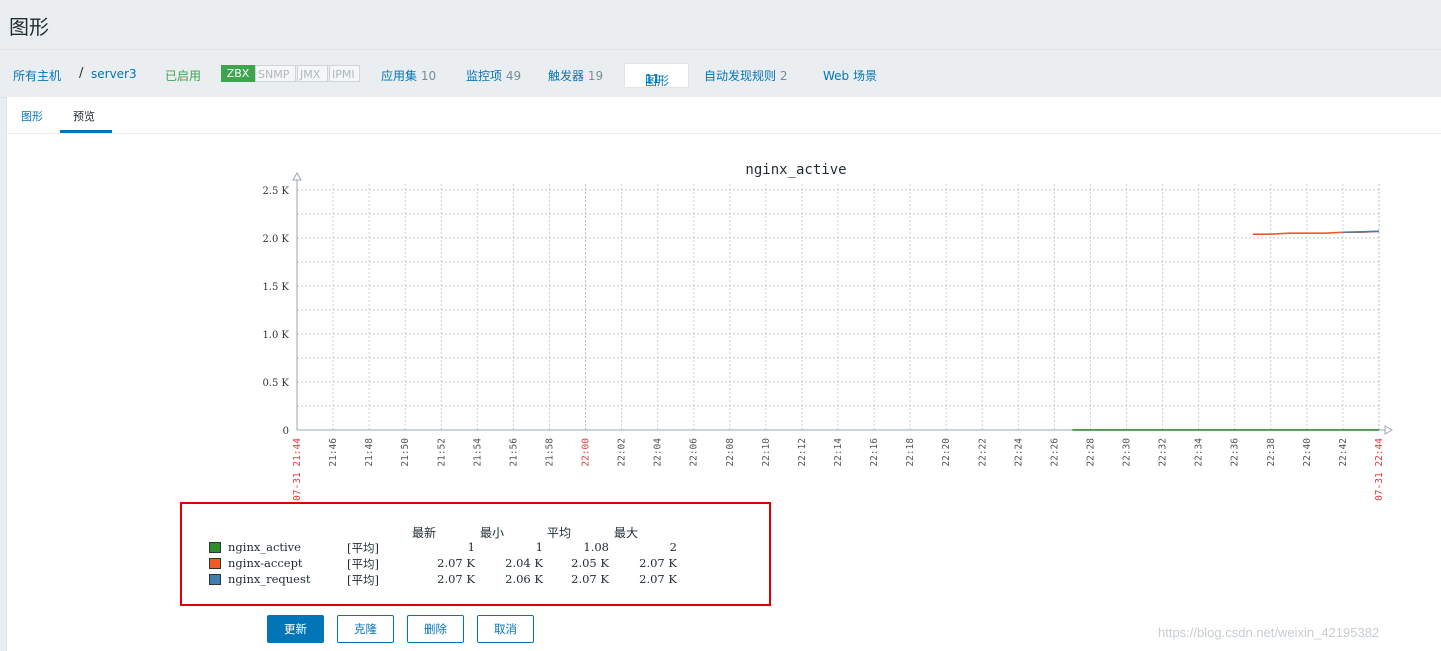  What do you see at coordinates (745, 75) in the screenshot?
I see `nav-discovery-rules: 自动发现规则 2` at bounding box center [745, 75].